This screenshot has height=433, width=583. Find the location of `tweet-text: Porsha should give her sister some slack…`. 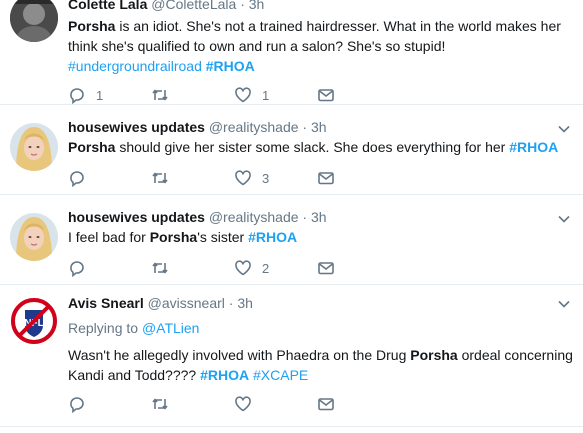

tweet-text: Porsha should give her sister some slack… is located at coordinates (313, 147).